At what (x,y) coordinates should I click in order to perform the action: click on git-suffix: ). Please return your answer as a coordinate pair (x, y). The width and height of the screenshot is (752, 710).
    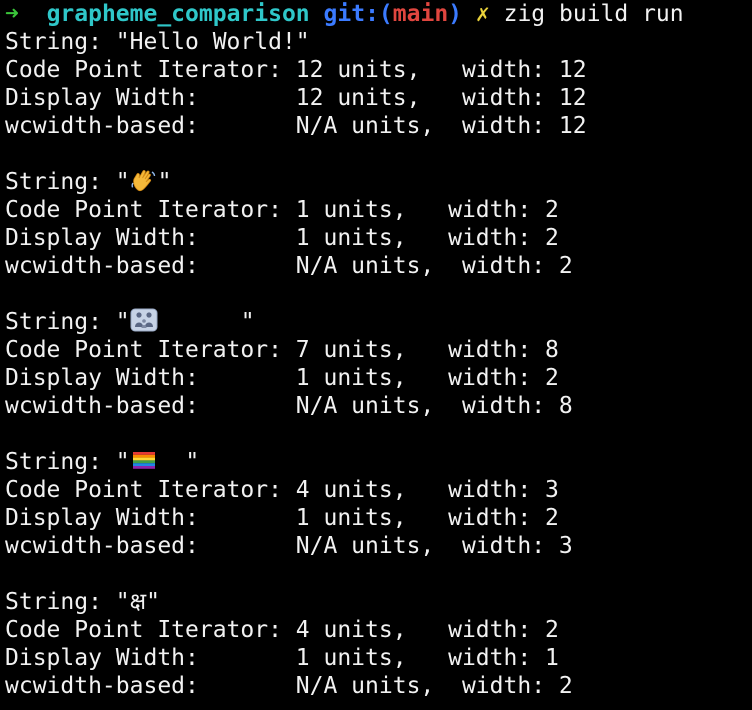
    Looking at the image, I should click on (455, 14).